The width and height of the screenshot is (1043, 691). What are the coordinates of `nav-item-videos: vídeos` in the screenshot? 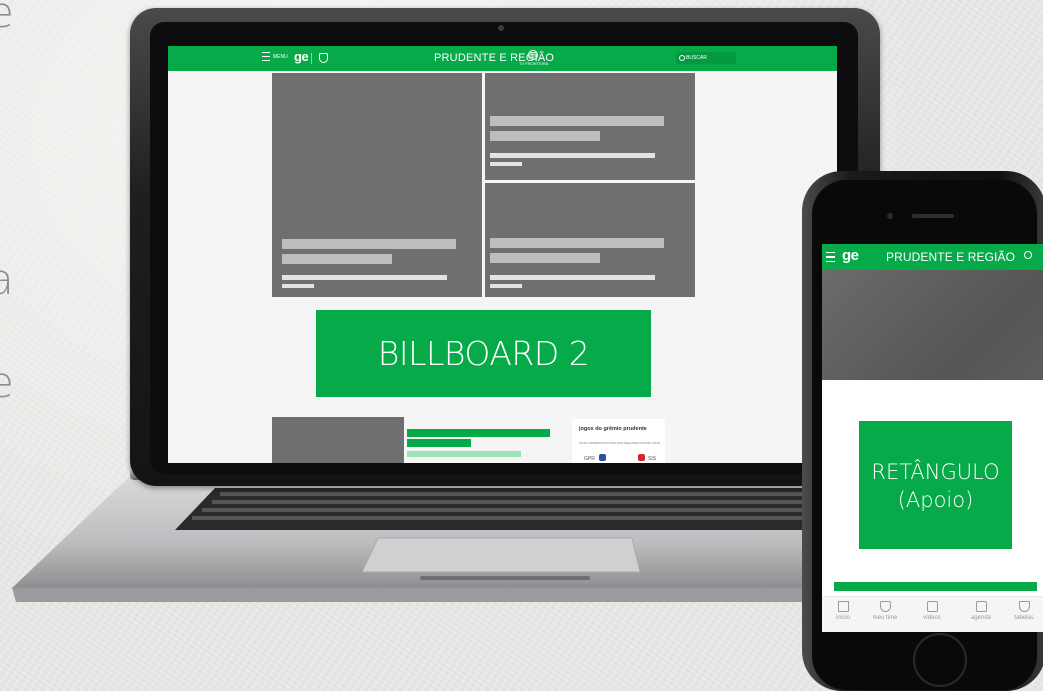 It's located at (932, 611).